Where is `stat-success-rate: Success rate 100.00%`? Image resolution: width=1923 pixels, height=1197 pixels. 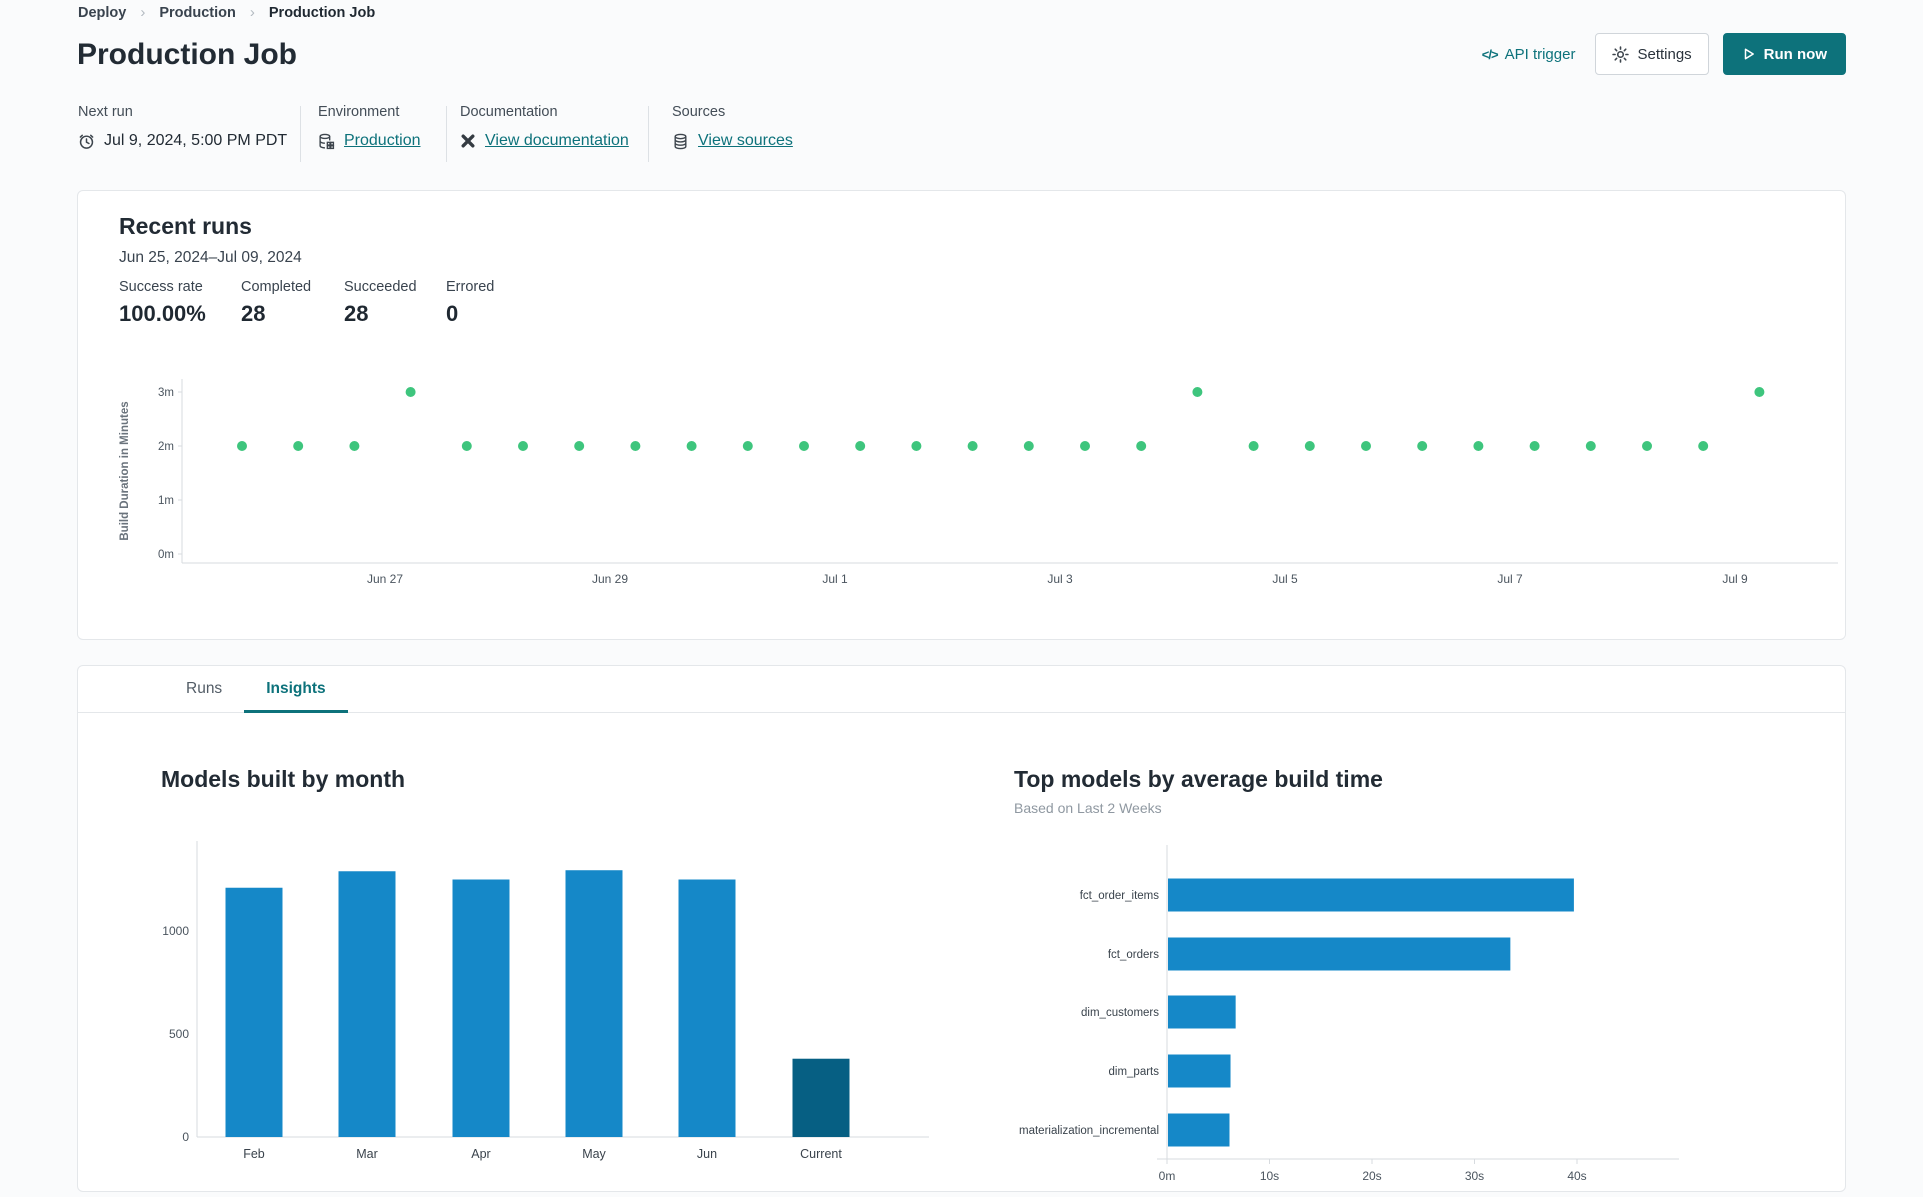
stat-success-rate: Success rate 100.00% is located at coordinates (162, 303).